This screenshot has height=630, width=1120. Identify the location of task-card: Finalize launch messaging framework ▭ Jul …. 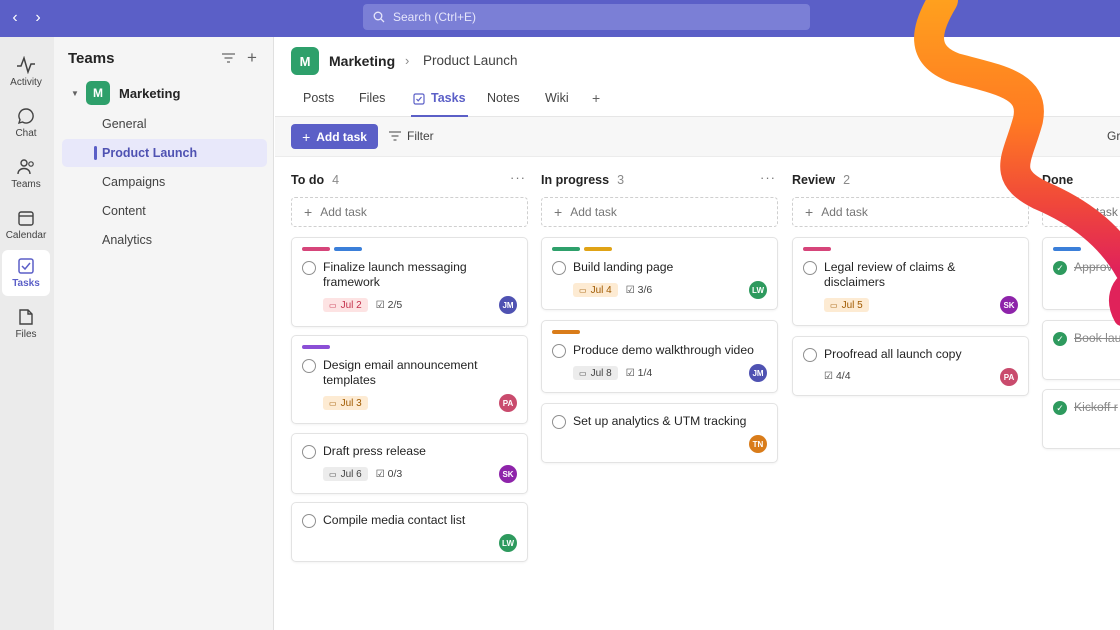
(409, 282).